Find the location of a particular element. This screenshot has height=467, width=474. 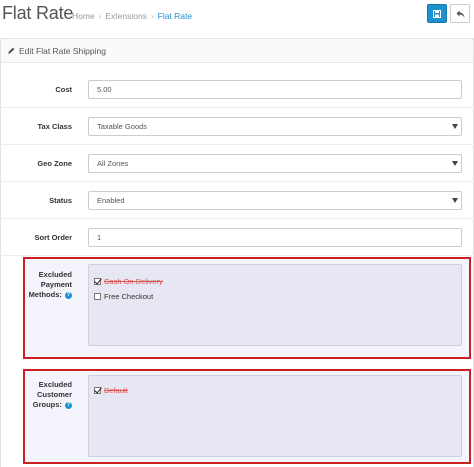

payment-option-free-checkout: Free Checkout is located at coordinates (123, 296).